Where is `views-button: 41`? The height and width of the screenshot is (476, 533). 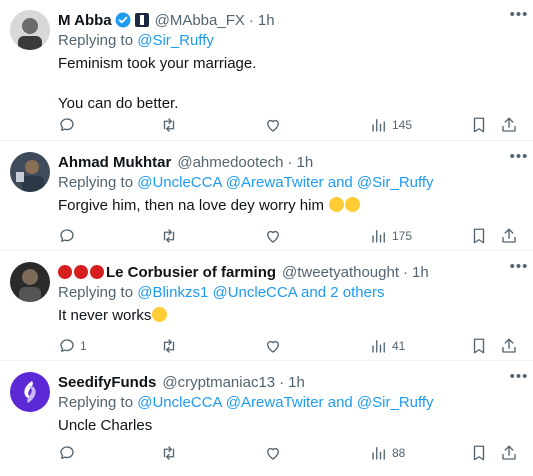
views-button: 41 is located at coordinates (387, 346).